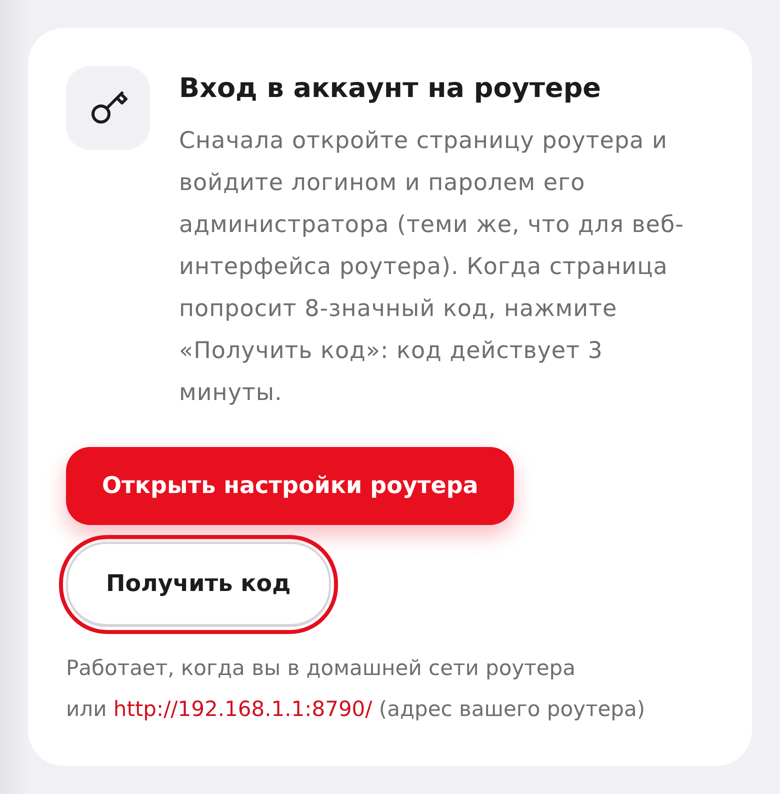 The height and width of the screenshot is (794, 780). What do you see at coordinates (108, 108) in the screenshot?
I see `key-icon` at bounding box center [108, 108].